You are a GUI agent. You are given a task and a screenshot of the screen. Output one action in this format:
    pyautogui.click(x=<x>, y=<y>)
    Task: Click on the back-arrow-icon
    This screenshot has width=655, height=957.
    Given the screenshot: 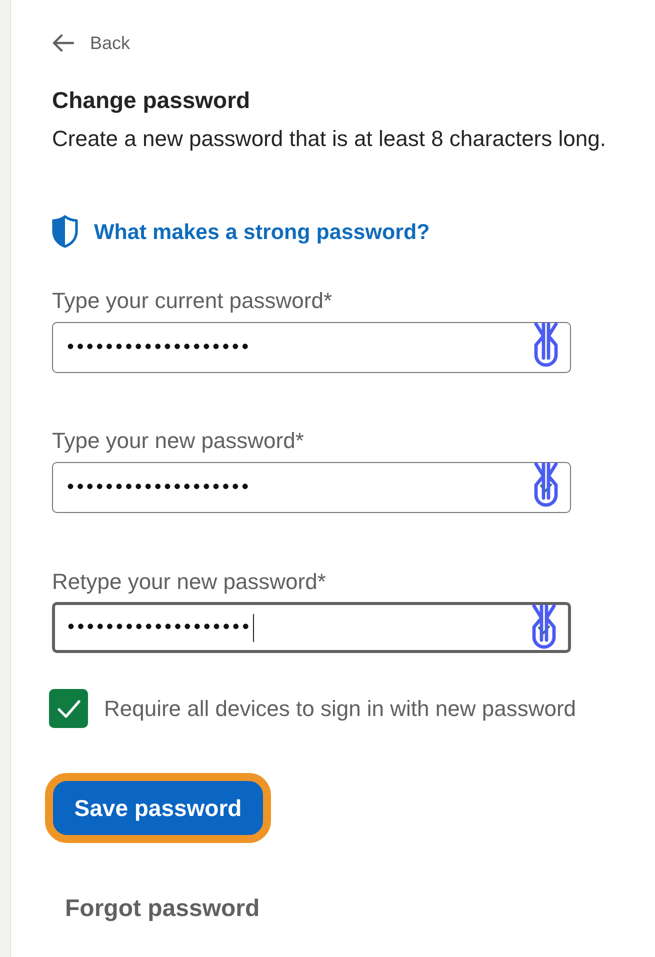 What is the action you would take?
    pyautogui.click(x=63, y=43)
    